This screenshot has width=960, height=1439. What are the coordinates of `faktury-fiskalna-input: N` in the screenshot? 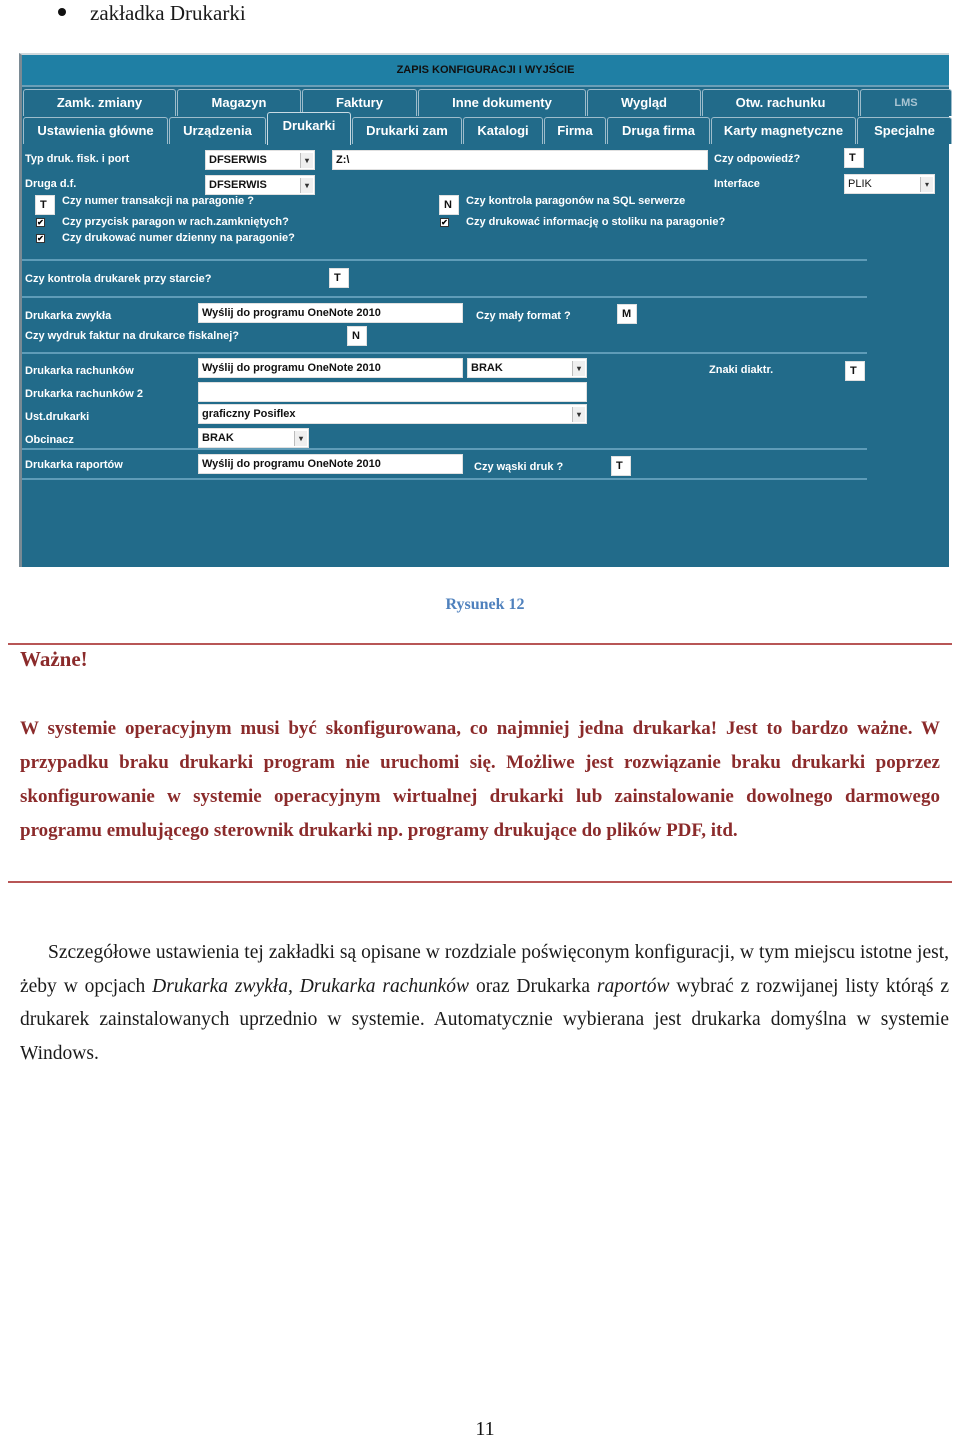 It's located at (357, 336).